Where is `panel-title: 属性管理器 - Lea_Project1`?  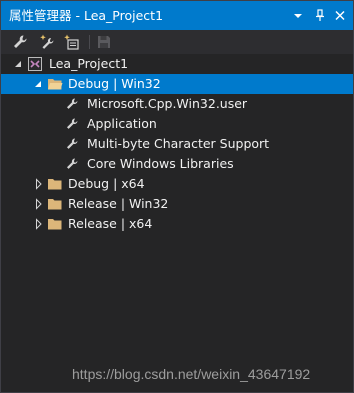
panel-title: 属性管理器 - Lea_Project1 is located at coordinates (86, 15).